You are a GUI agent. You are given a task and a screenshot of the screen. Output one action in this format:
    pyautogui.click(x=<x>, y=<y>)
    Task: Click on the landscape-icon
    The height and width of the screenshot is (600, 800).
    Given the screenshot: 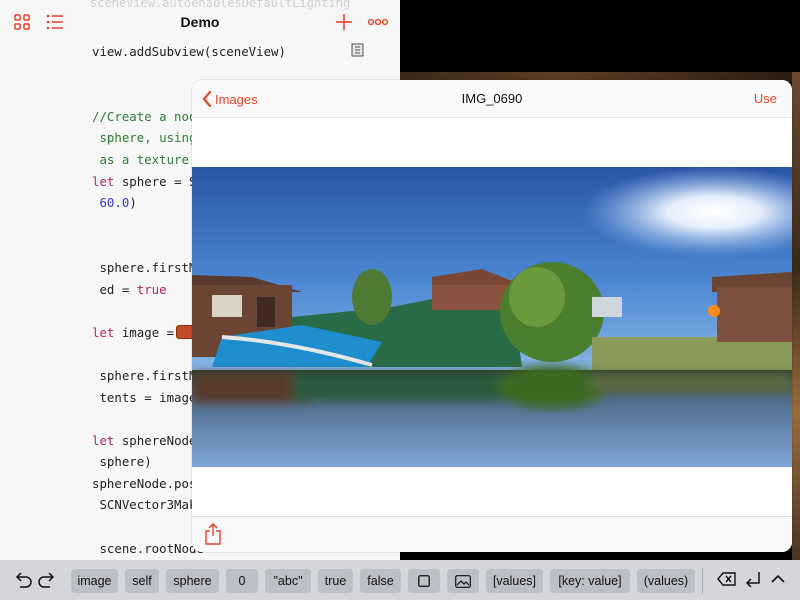 What is the action you would take?
    pyautogui.click(x=463, y=581)
    